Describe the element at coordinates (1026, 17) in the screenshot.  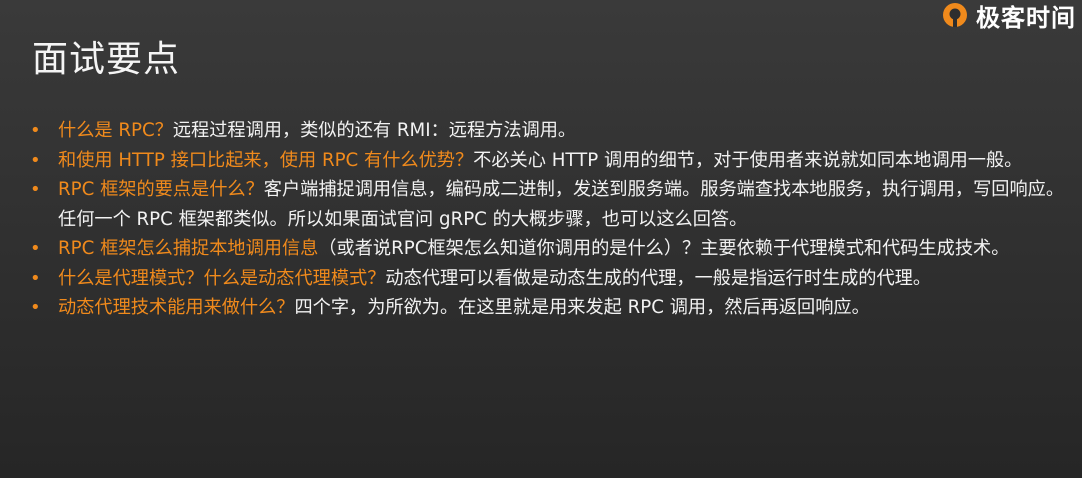
I see `logo-text: 极客时间` at that location.